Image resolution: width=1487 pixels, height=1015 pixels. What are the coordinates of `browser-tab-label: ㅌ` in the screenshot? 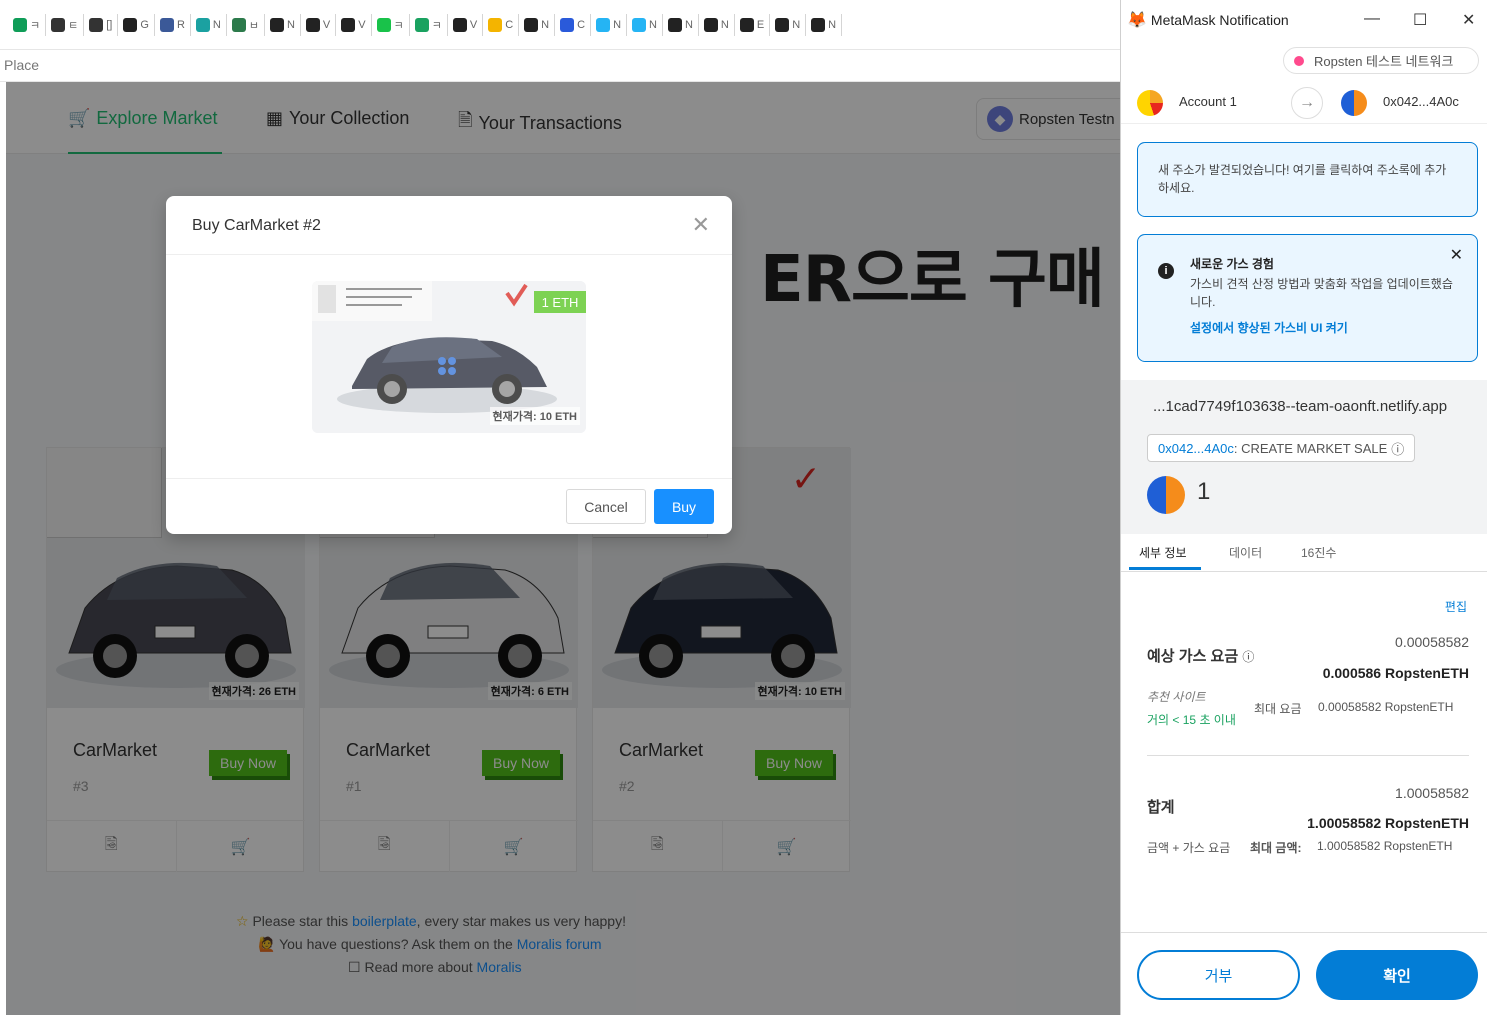 It's located at (73, 25).